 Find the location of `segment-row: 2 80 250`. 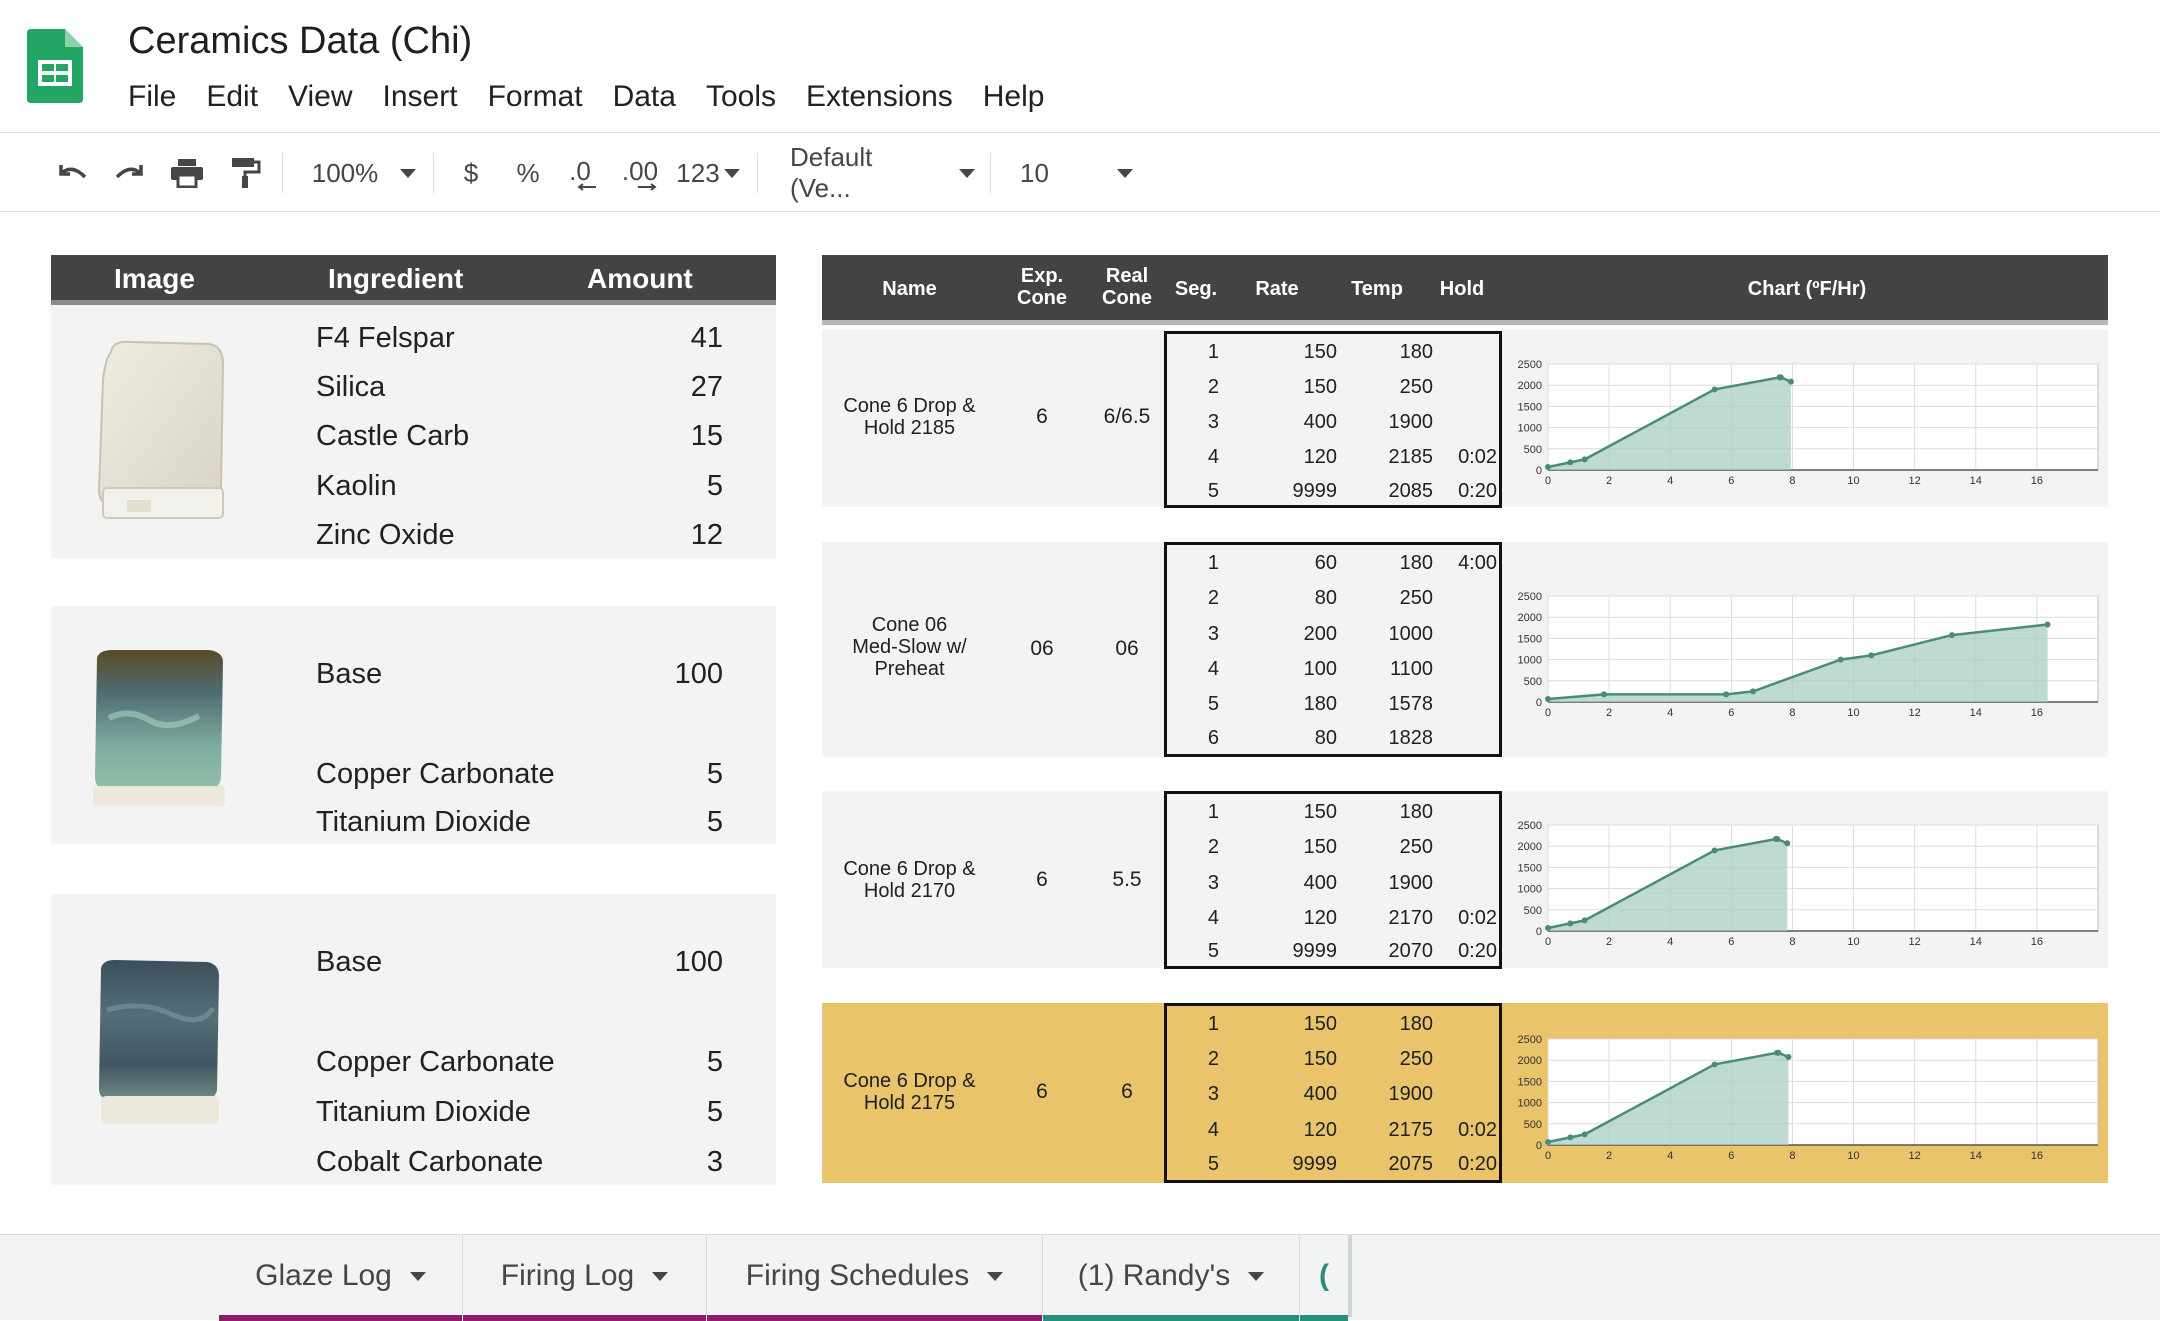

segment-row: 2 80 250 is located at coordinates (1333, 597).